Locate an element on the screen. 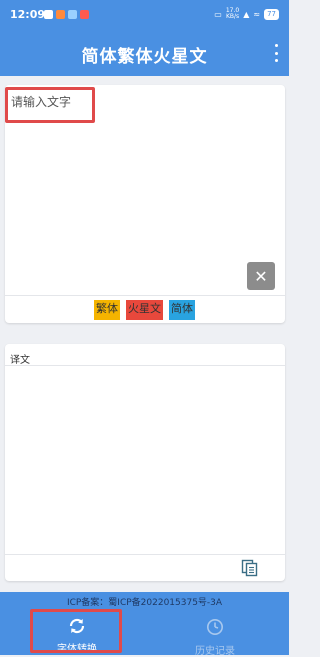  battery-indicator: 77 is located at coordinates (271, 14).